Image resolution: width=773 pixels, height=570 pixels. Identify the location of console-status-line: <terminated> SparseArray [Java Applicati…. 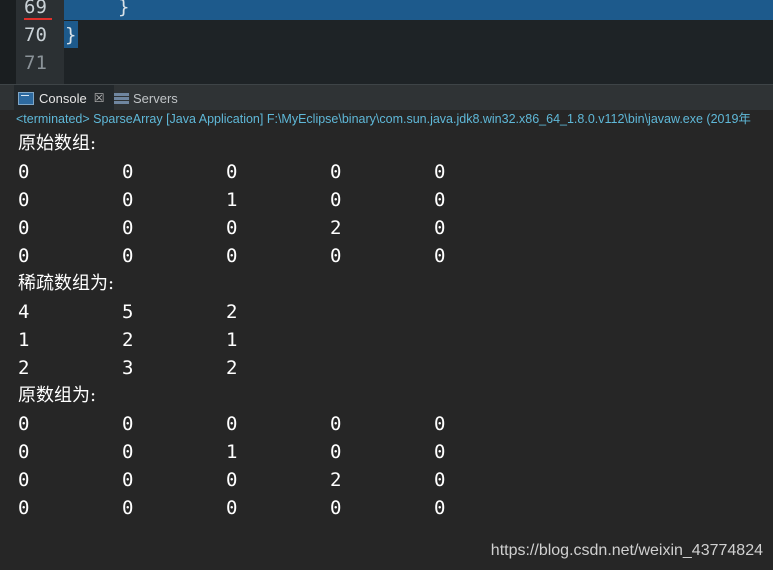
(386, 119).